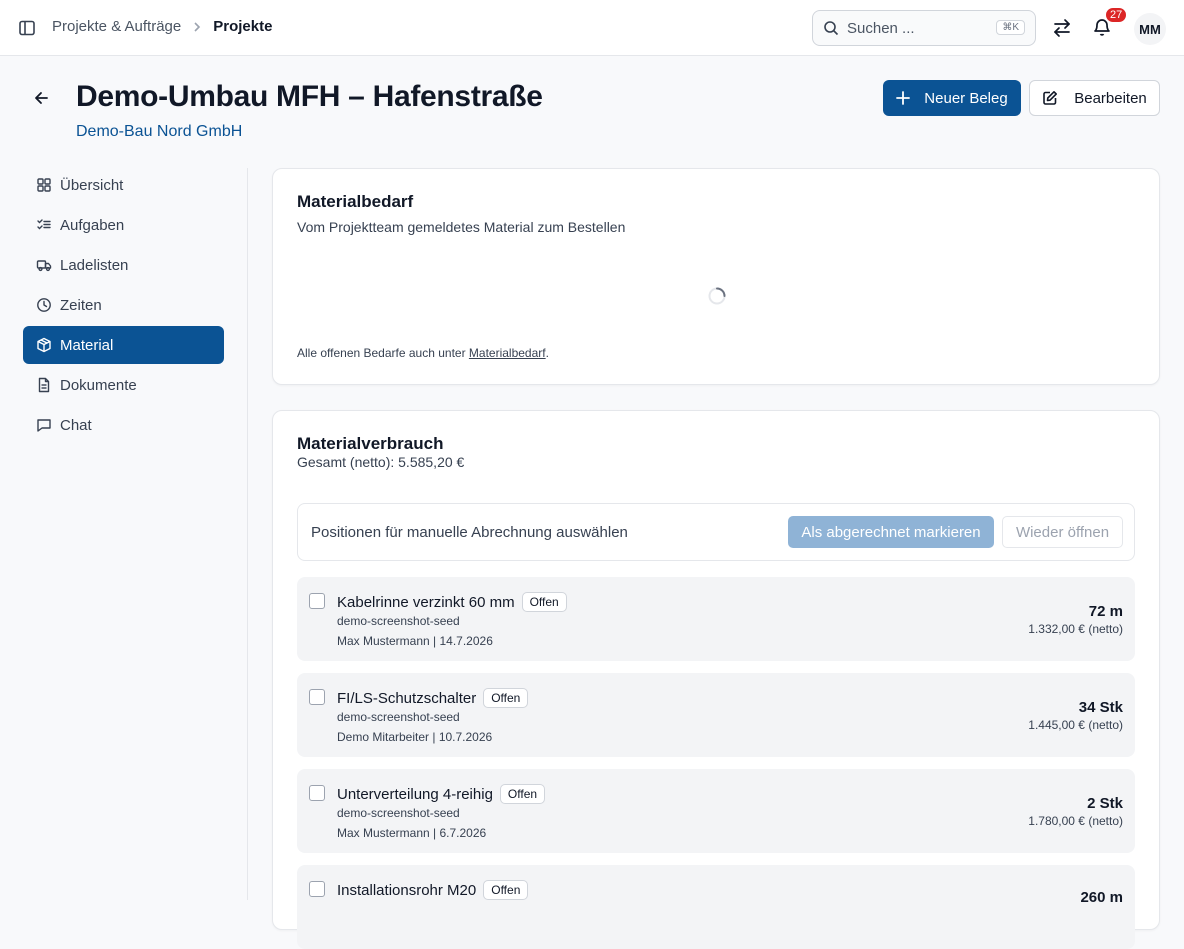 This screenshot has width=1184, height=949. I want to click on package-icon, so click(44, 345).